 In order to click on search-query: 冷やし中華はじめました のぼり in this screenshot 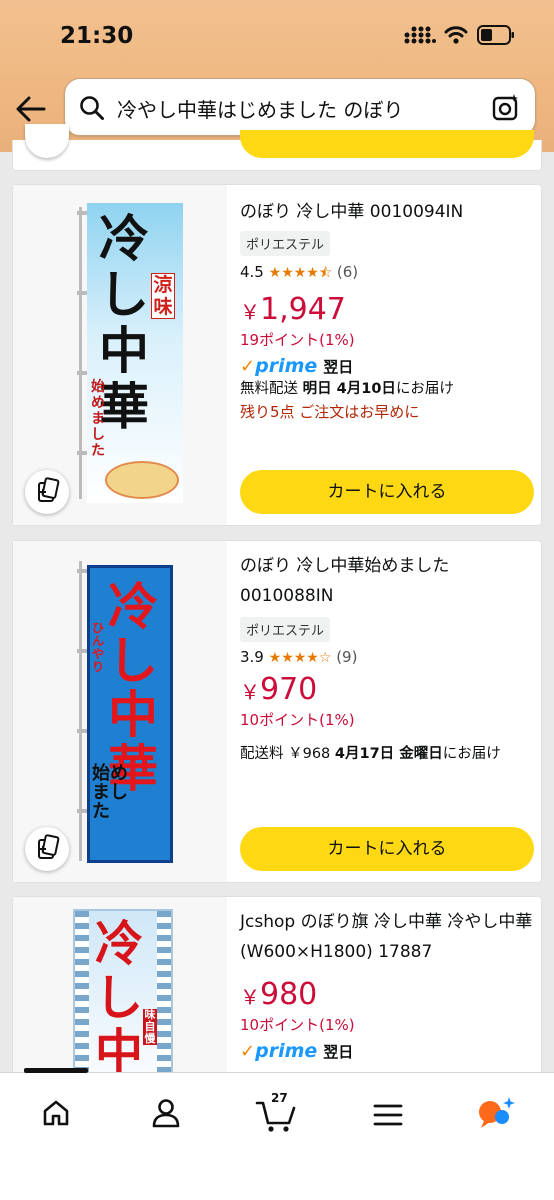, I will do `click(260, 110)`.